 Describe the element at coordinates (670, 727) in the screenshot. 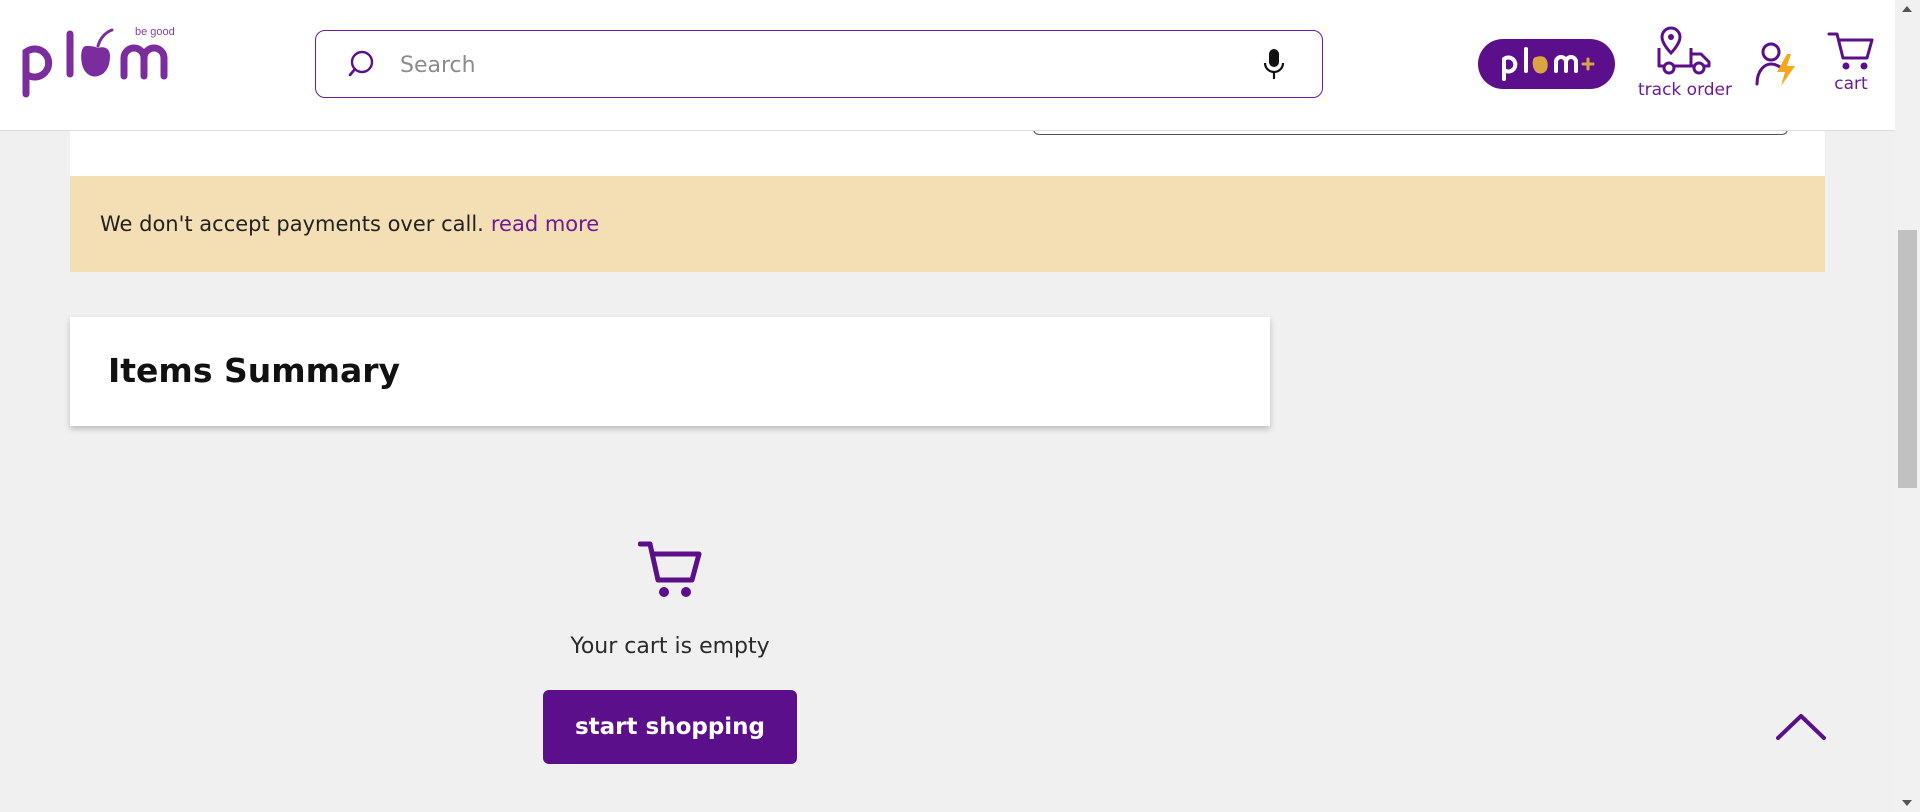

I see `start-shopping-button: start shopping` at that location.